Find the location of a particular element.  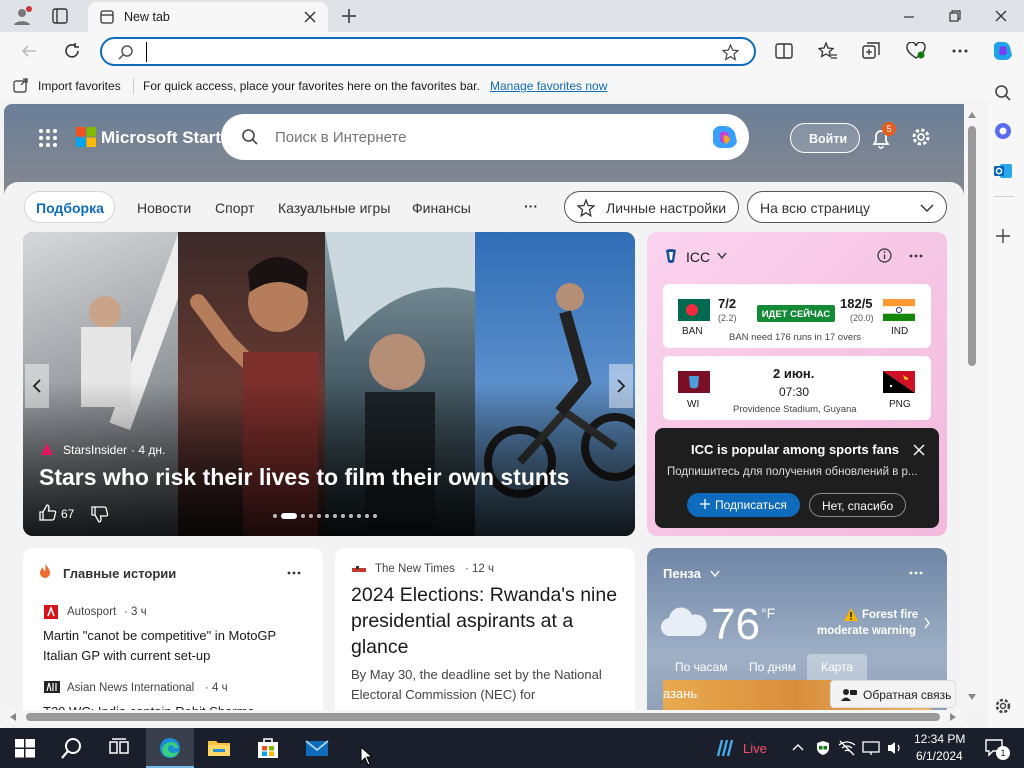

new-tab-button is located at coordinates (349, 16).